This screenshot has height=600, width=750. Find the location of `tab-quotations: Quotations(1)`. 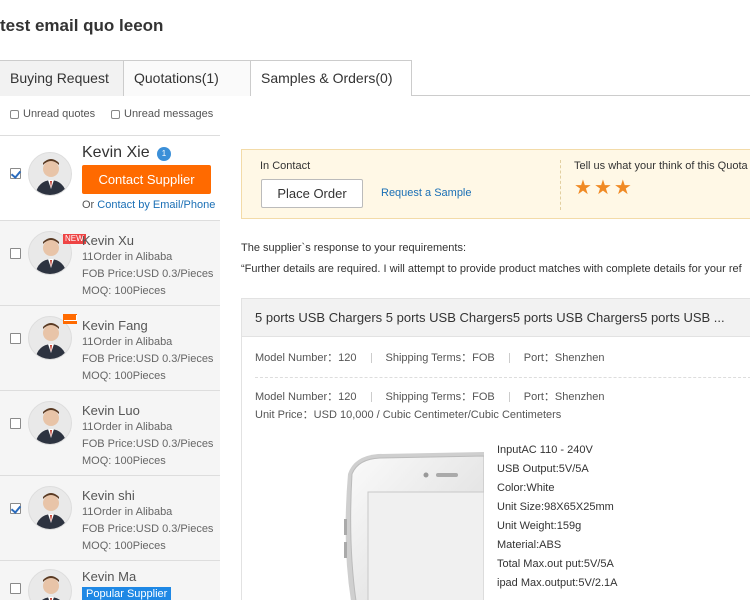

tab-quotations: Quotations(1) is located at coordinates (189, 78).